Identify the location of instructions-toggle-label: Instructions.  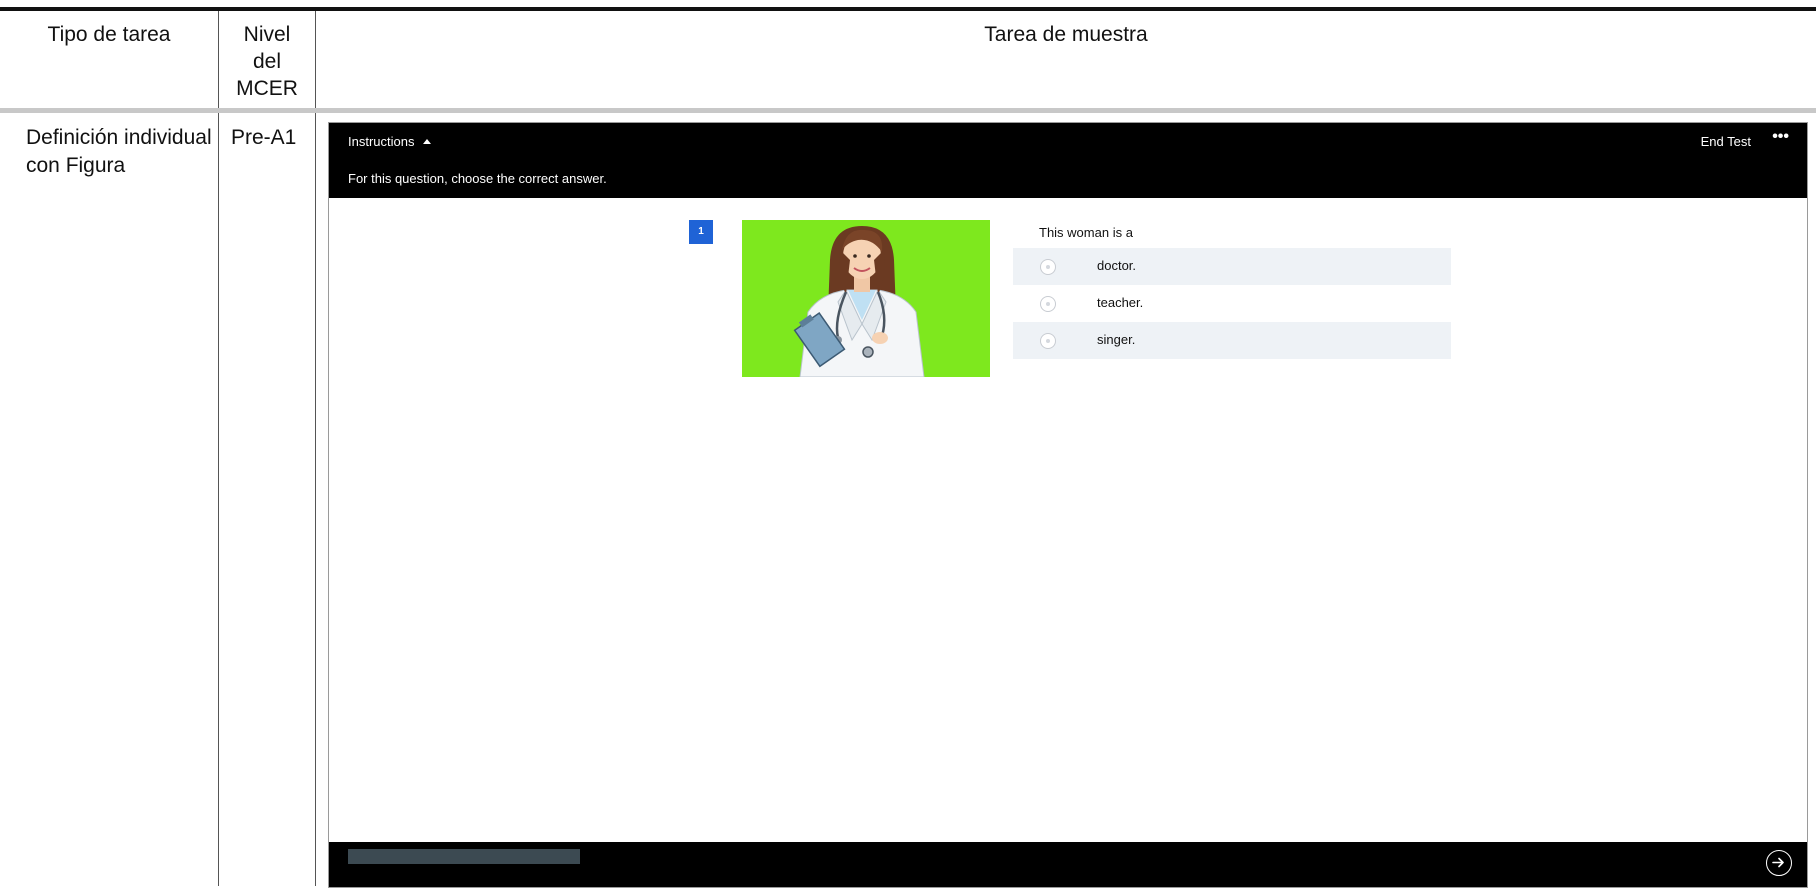
(381, 141).